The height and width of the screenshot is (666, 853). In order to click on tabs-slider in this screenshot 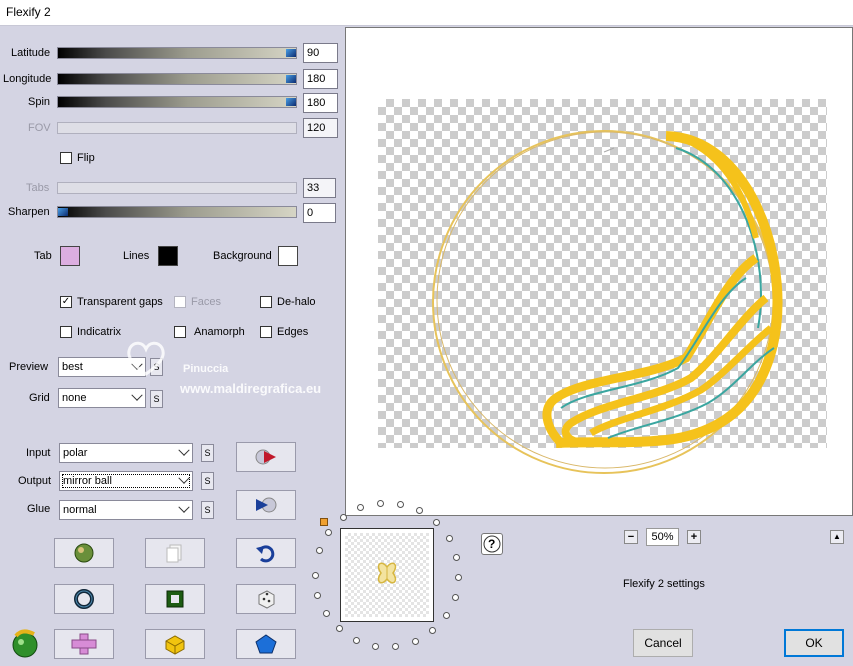, I will do `click(177, 188)`.